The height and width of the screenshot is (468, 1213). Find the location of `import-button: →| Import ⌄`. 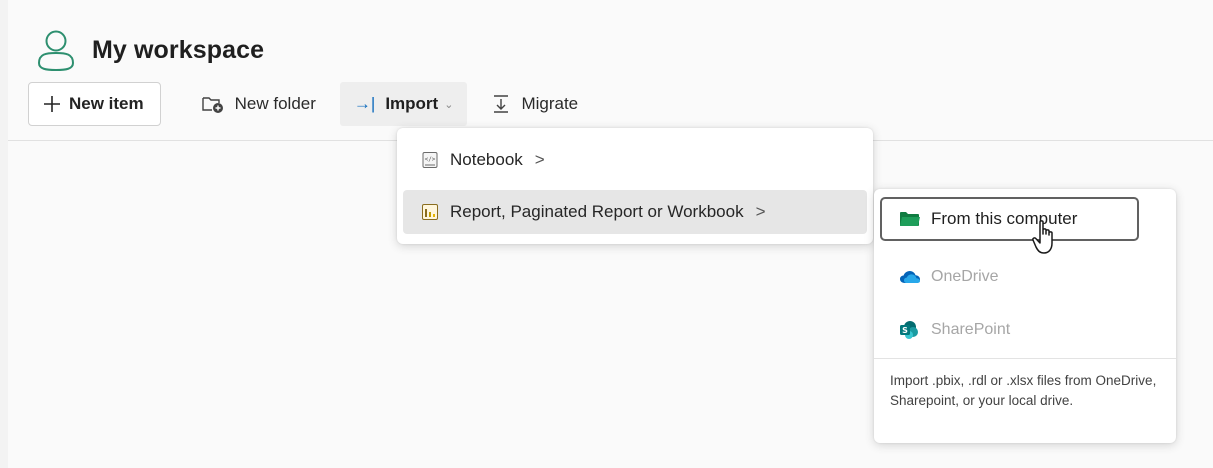

import-button: →| Import ⌄ is located at coordinates (403, 104).